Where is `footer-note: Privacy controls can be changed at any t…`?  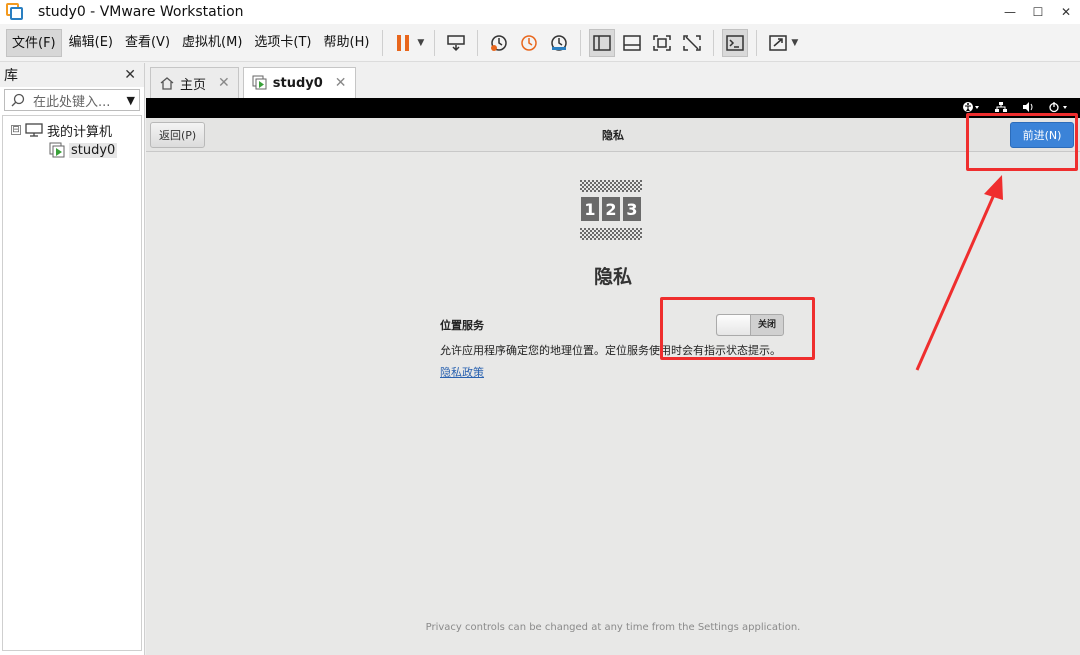 footer-note: Privacy controls can be changed at any t… is located at coordinates (613, 627).